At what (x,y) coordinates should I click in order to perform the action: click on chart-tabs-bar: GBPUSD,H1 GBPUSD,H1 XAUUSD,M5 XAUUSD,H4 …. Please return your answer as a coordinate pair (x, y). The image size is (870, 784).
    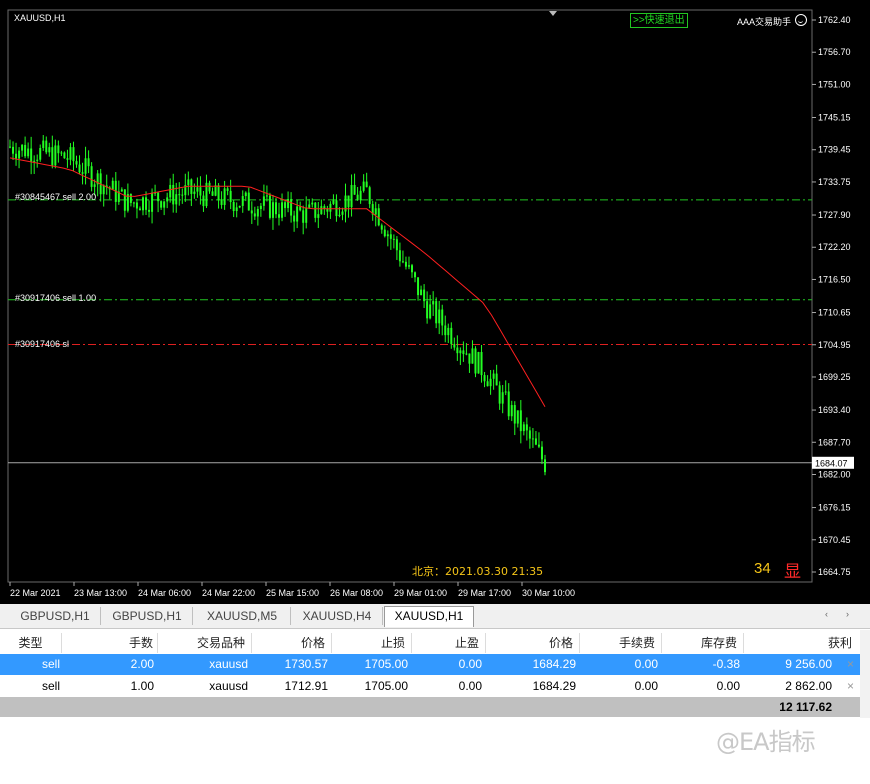
    Looking at the image, I should click on (435, 616).